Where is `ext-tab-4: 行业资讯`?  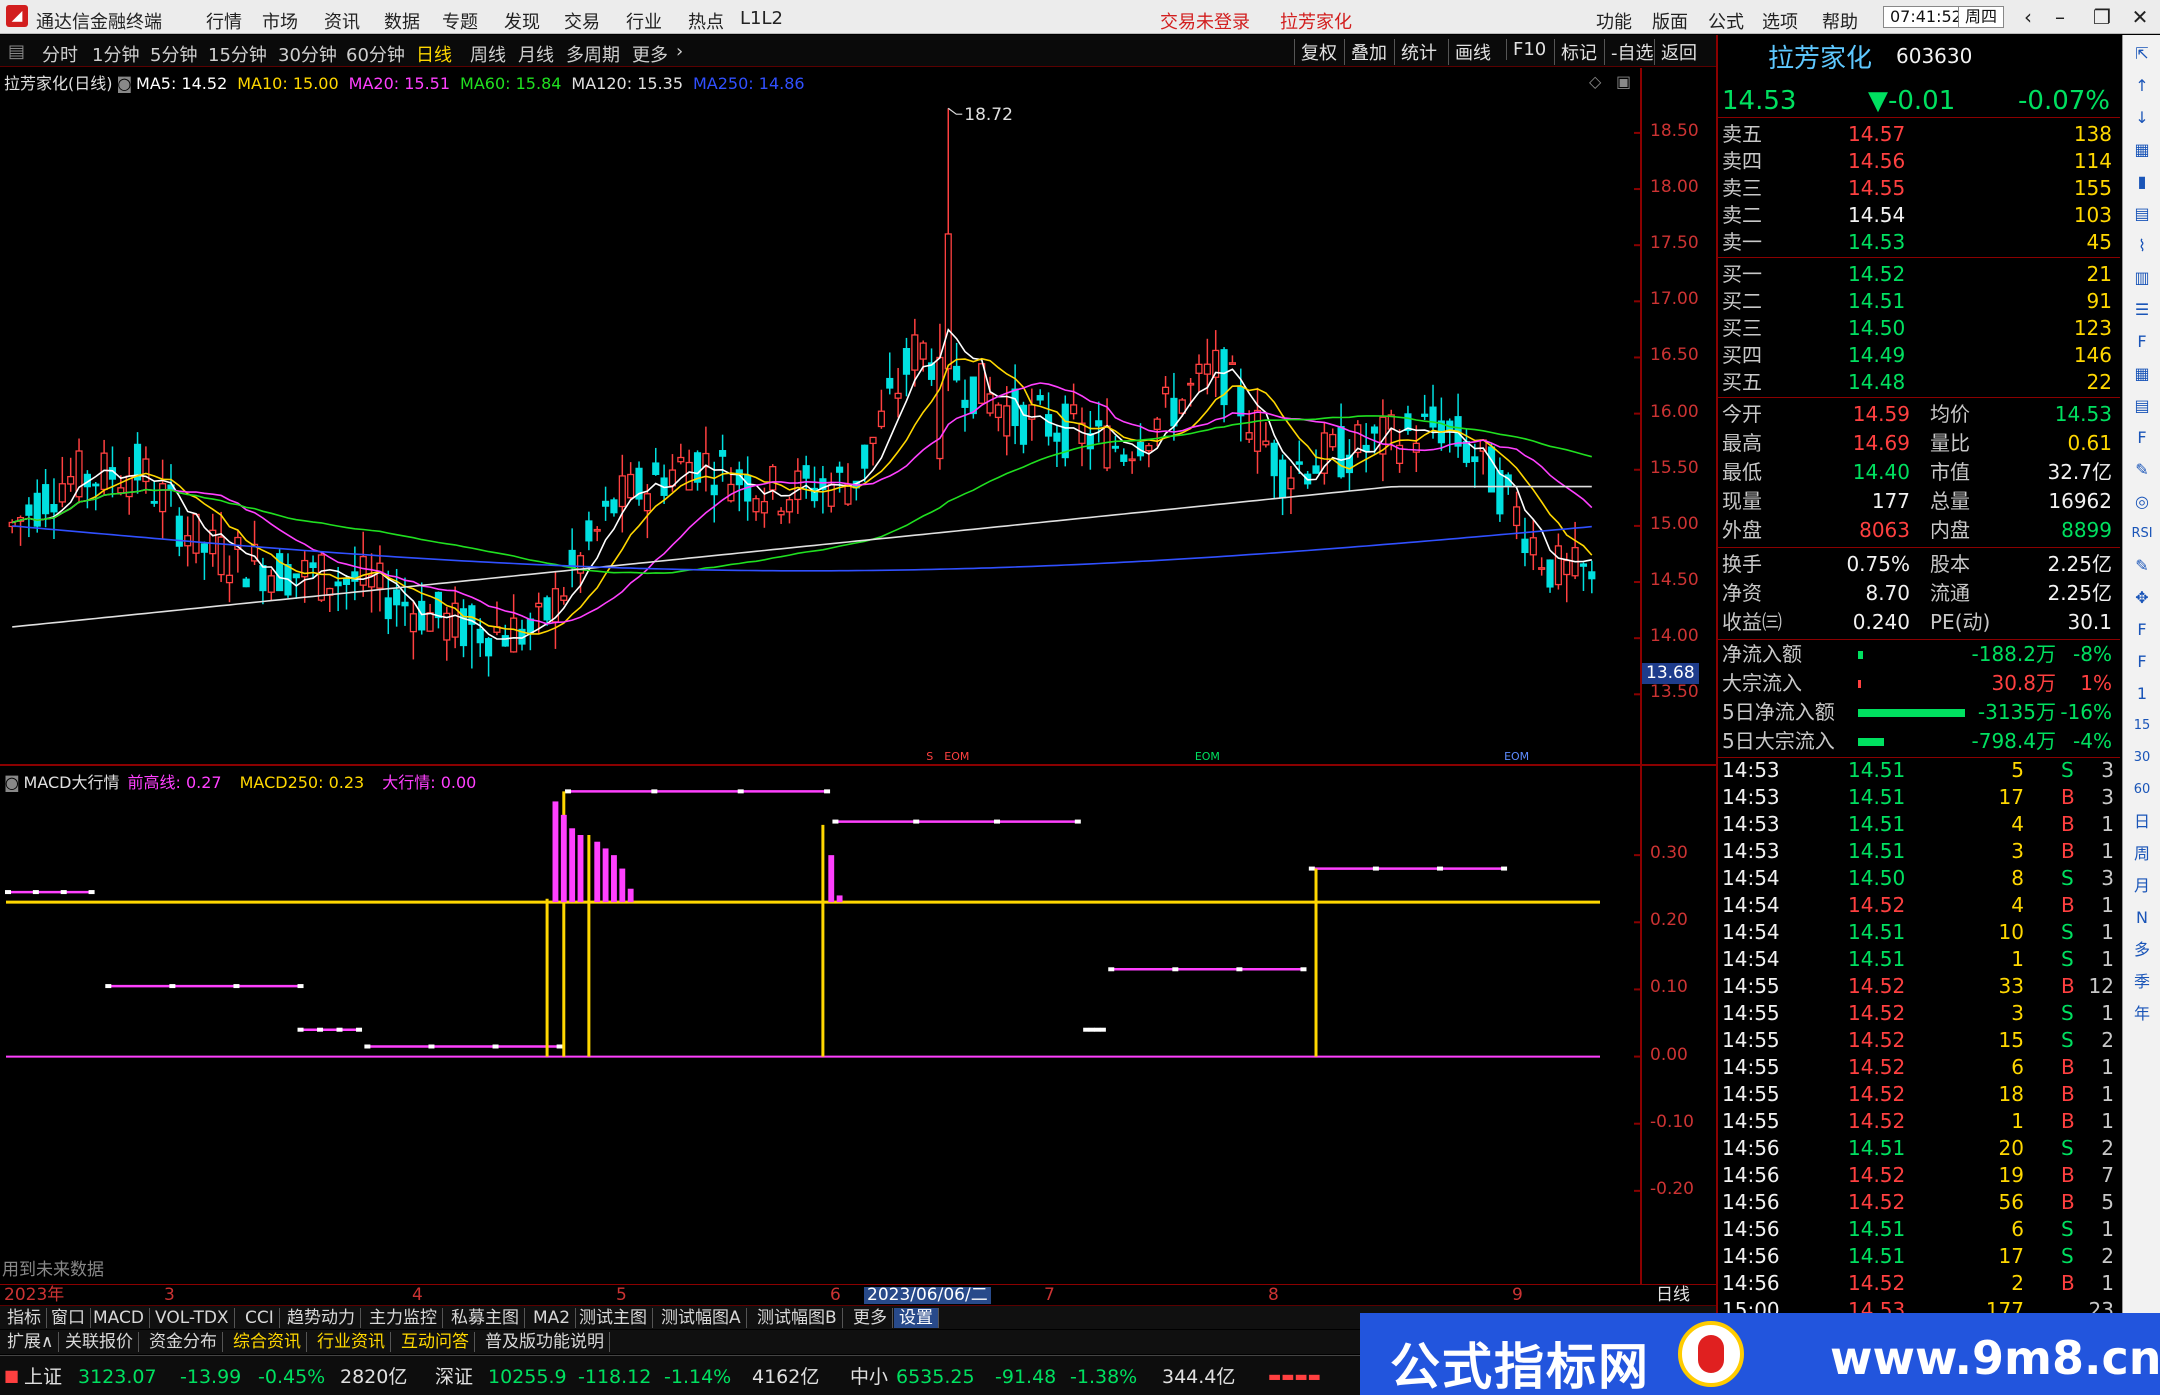
ext-tab-4: 行业资讯 is located at coordinates (351, 1342).